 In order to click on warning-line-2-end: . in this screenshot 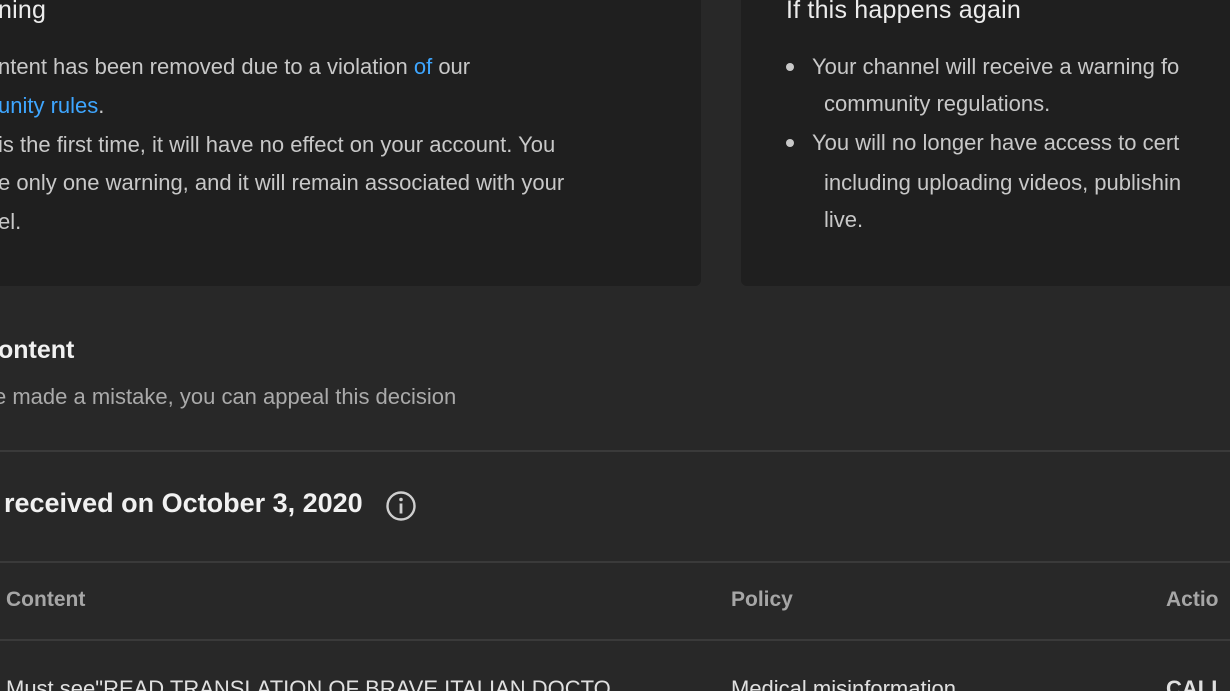, I will do `click(101, 105)`.